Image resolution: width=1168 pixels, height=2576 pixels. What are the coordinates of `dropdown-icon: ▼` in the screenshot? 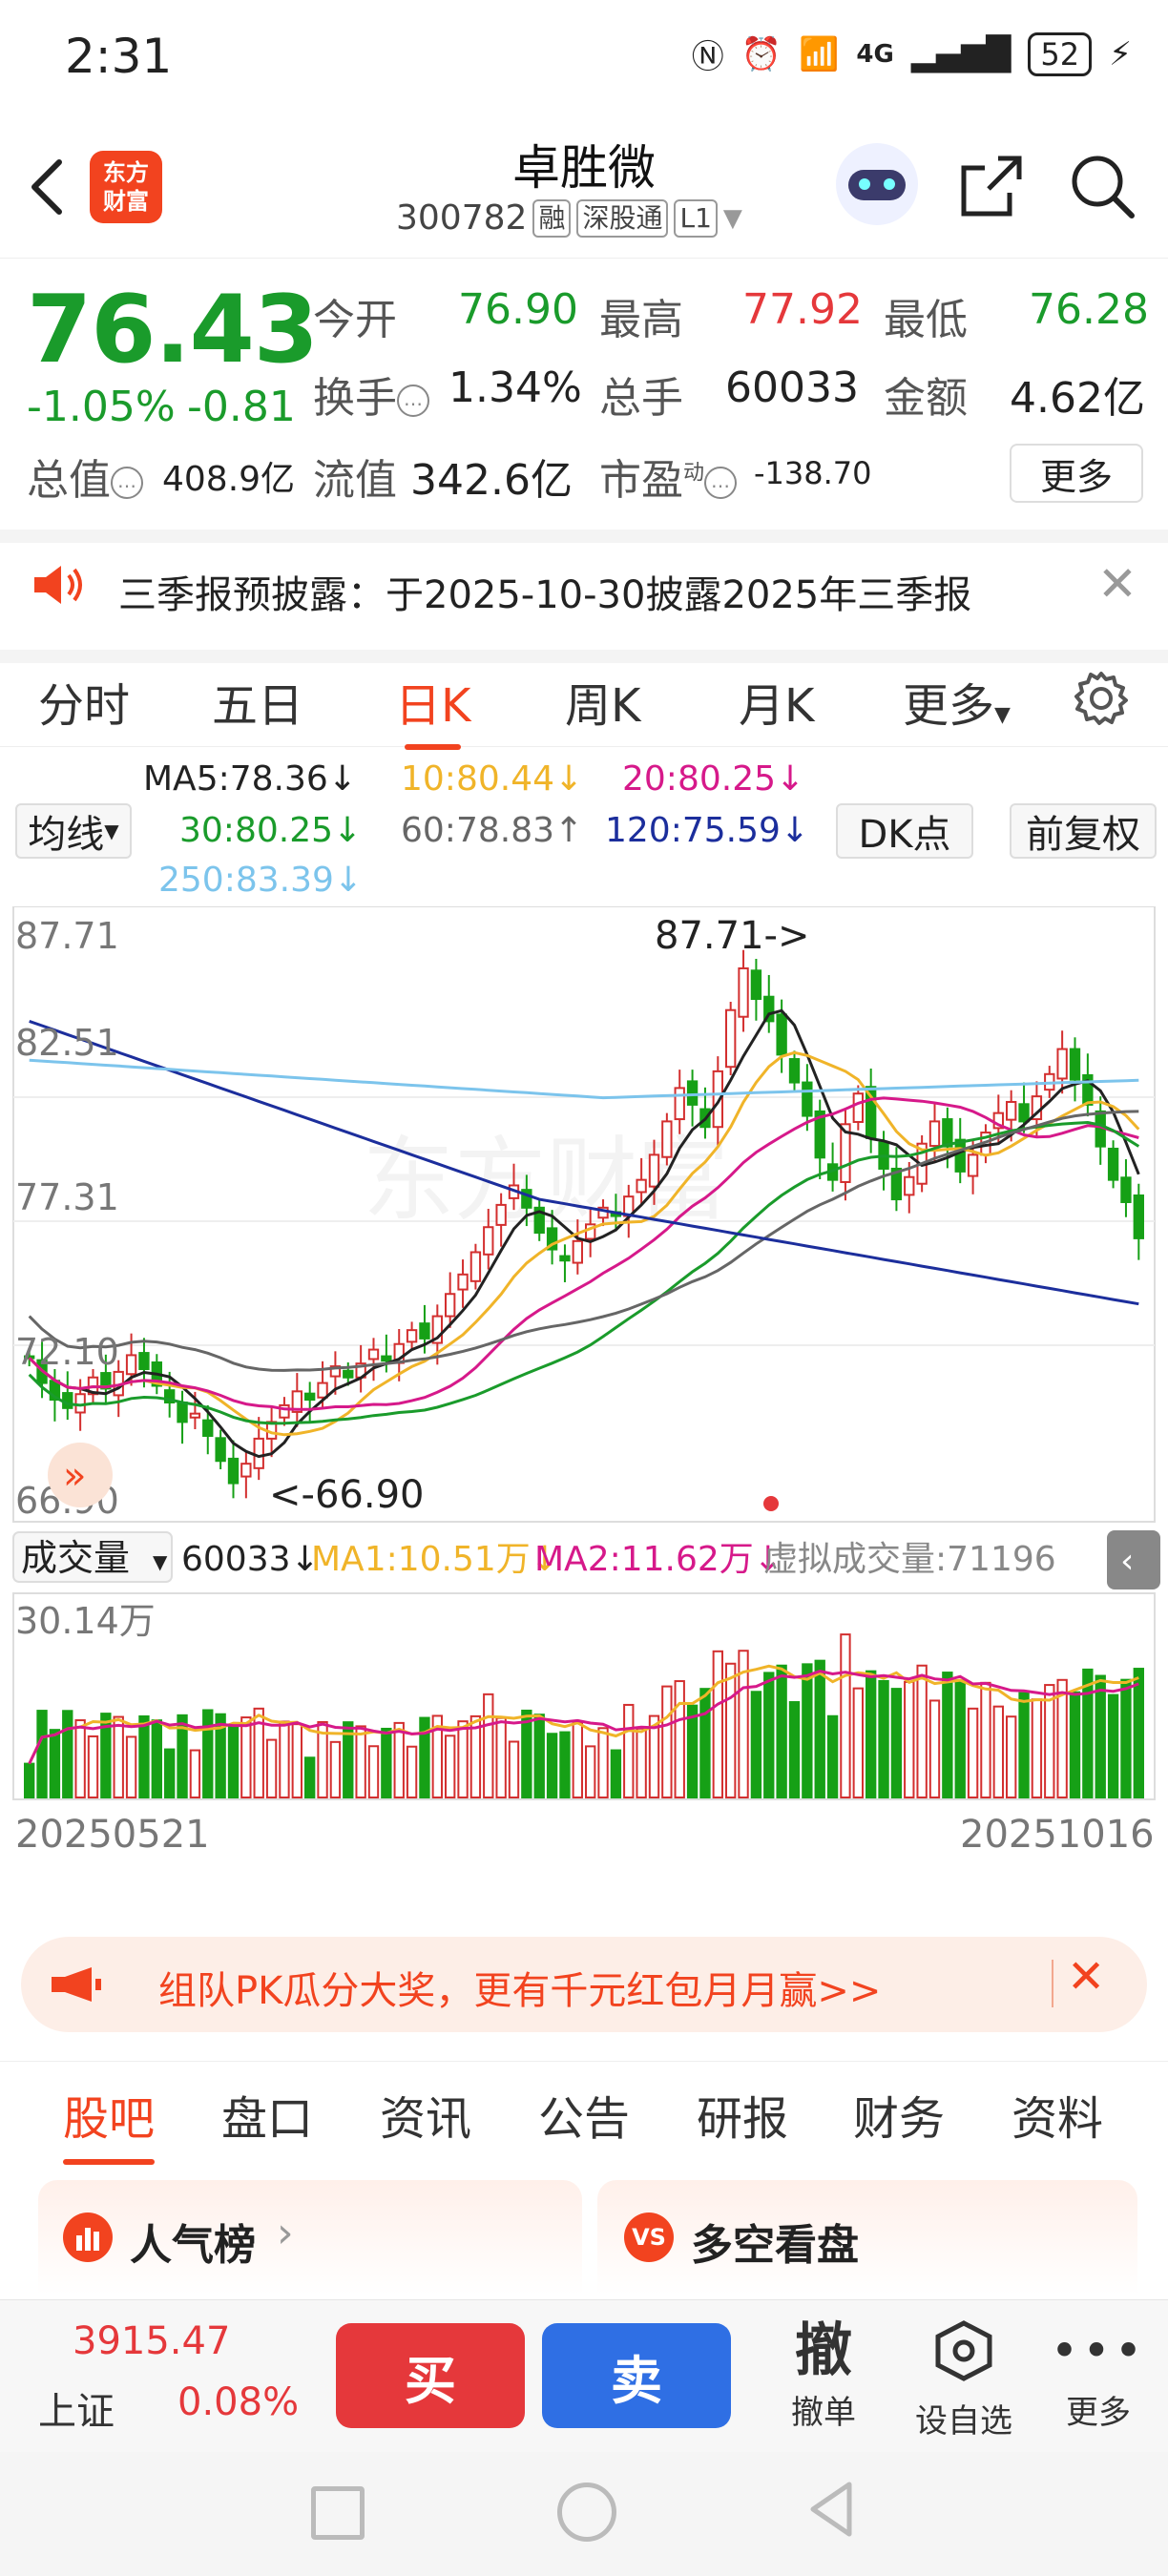 It's located at (732, 218).